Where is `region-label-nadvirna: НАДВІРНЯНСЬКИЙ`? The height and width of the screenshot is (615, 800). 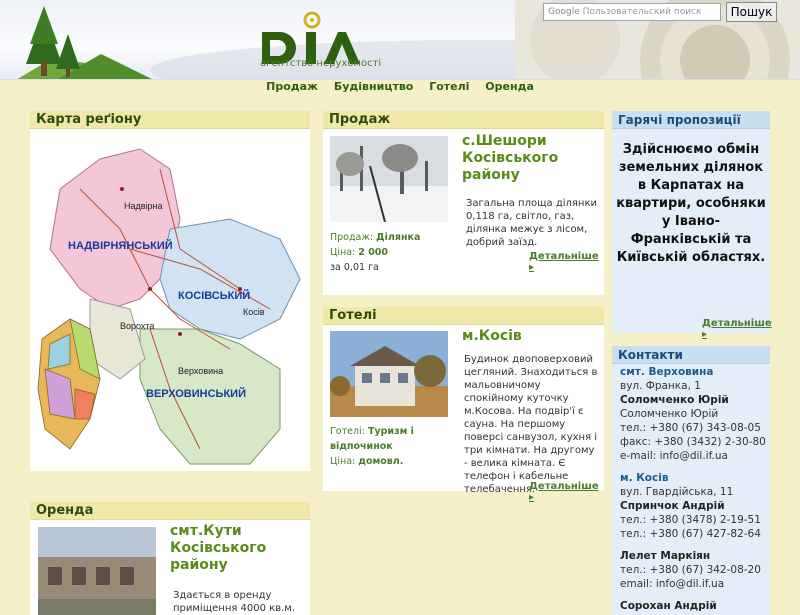
region-label-nadvirna: НАДВІРНЯНСЬКИЙ is located at coordinates (120, 245).